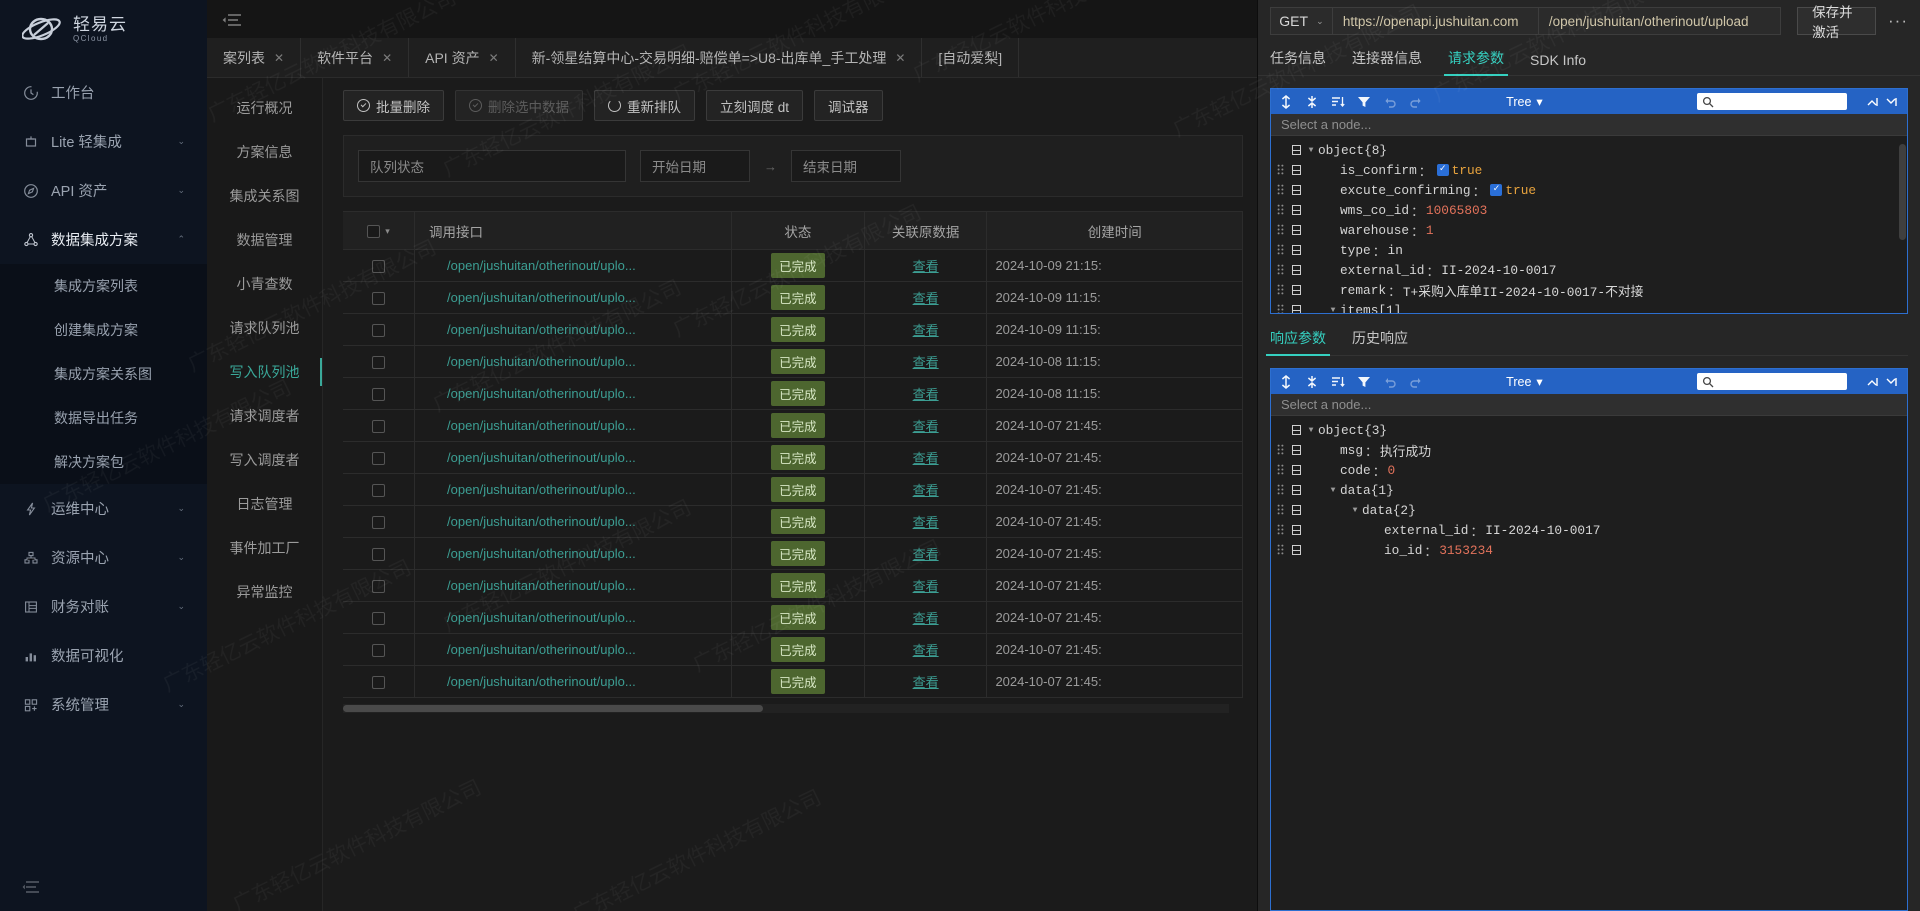 Image resolution: width=1920 pixels, height=911 pixels. What do you see at coordinates (1338, 382) in the screenshot?
I see `sort-icon` at bounding box center [1338, 382].